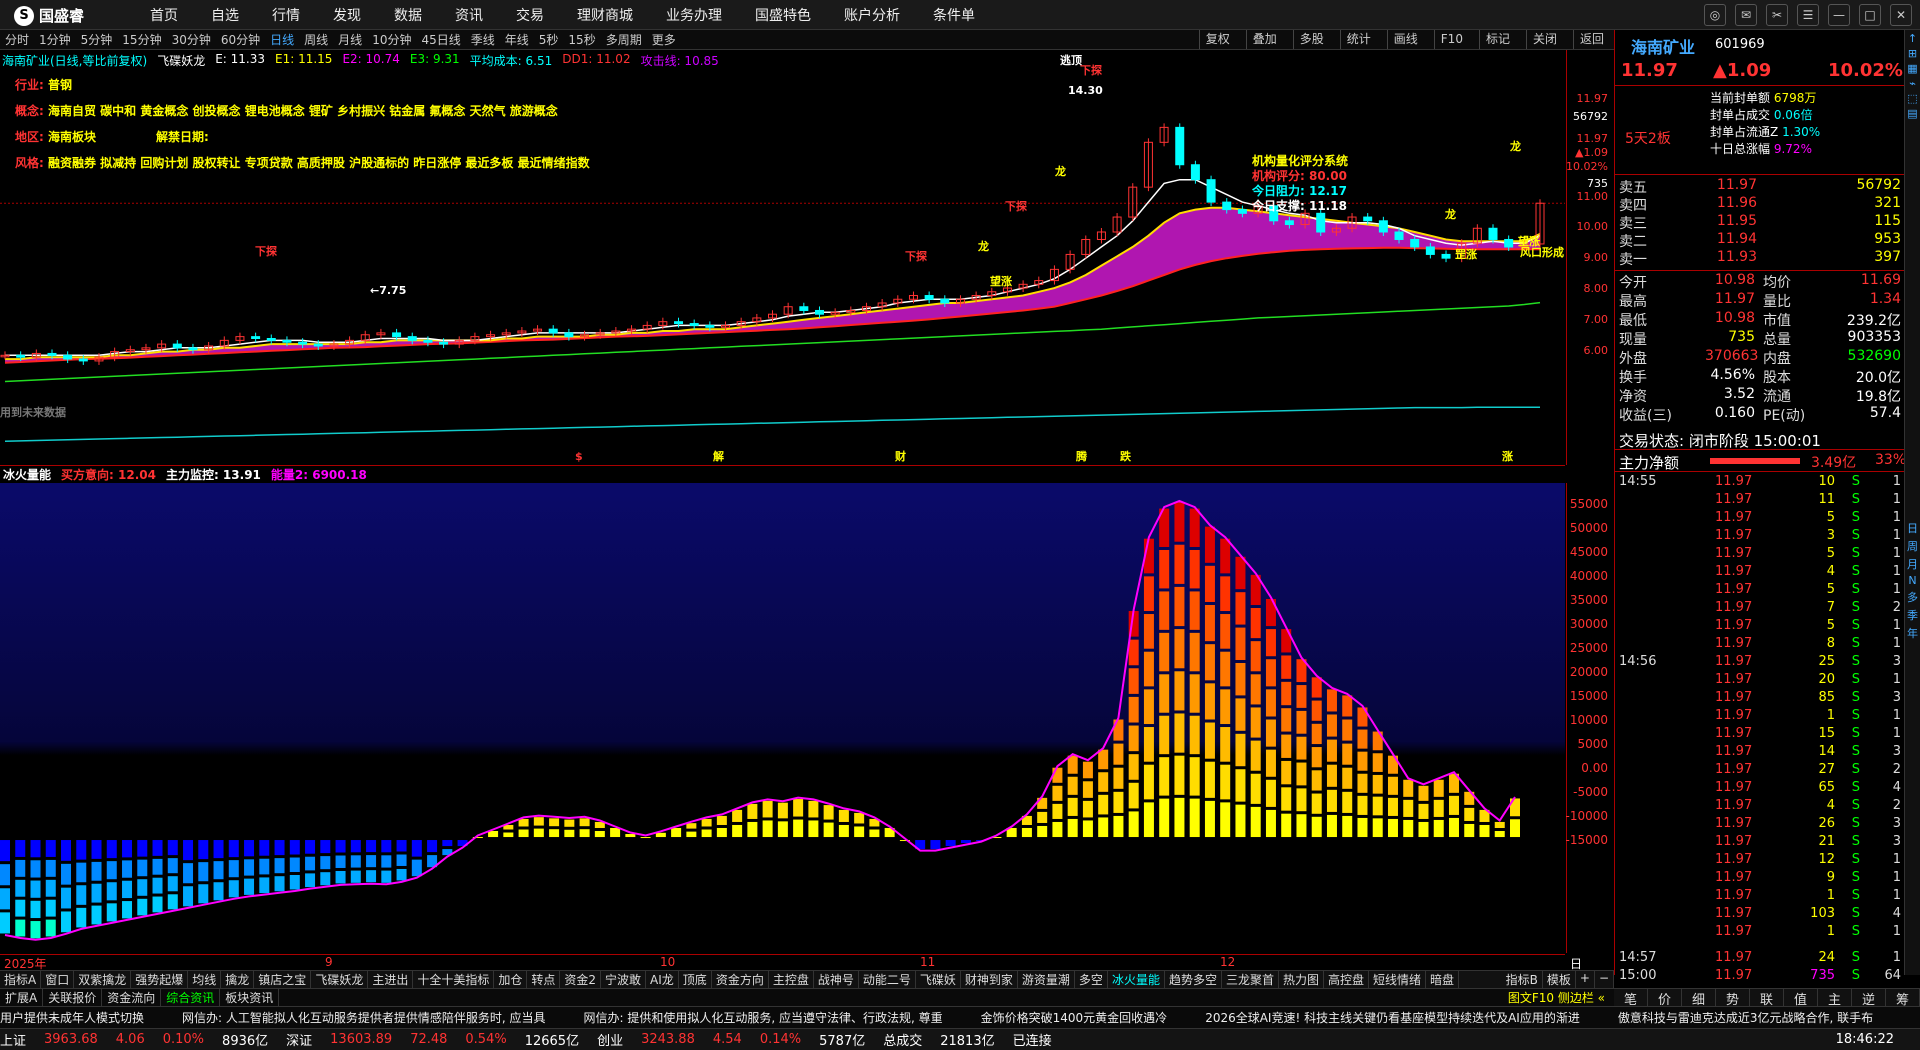  I want to click on info-tab: 综合资讯, so click(191, 997).